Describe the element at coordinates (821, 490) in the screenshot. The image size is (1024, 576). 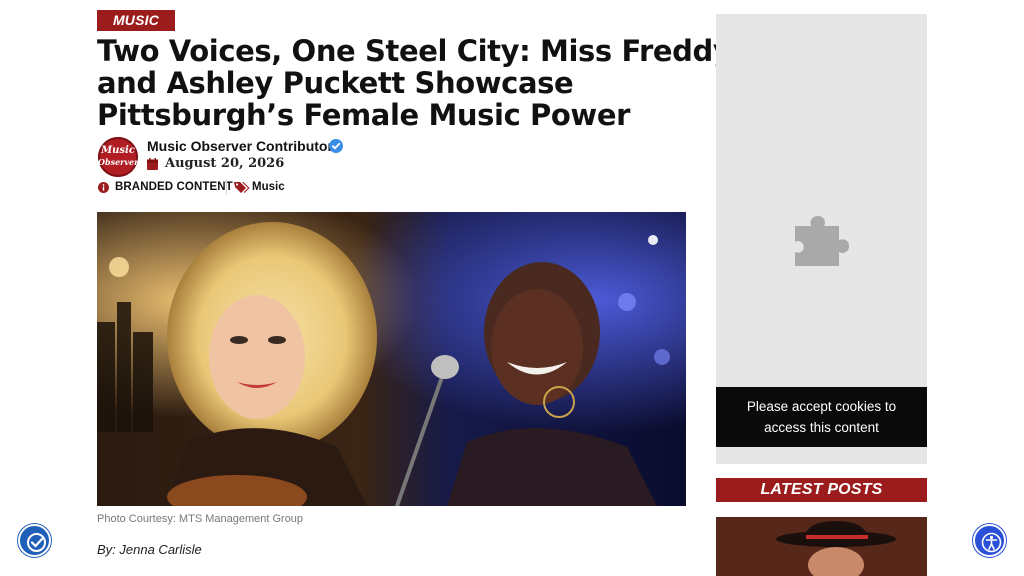
I see `latest-posts-header: LATEST POSTS` at that location.